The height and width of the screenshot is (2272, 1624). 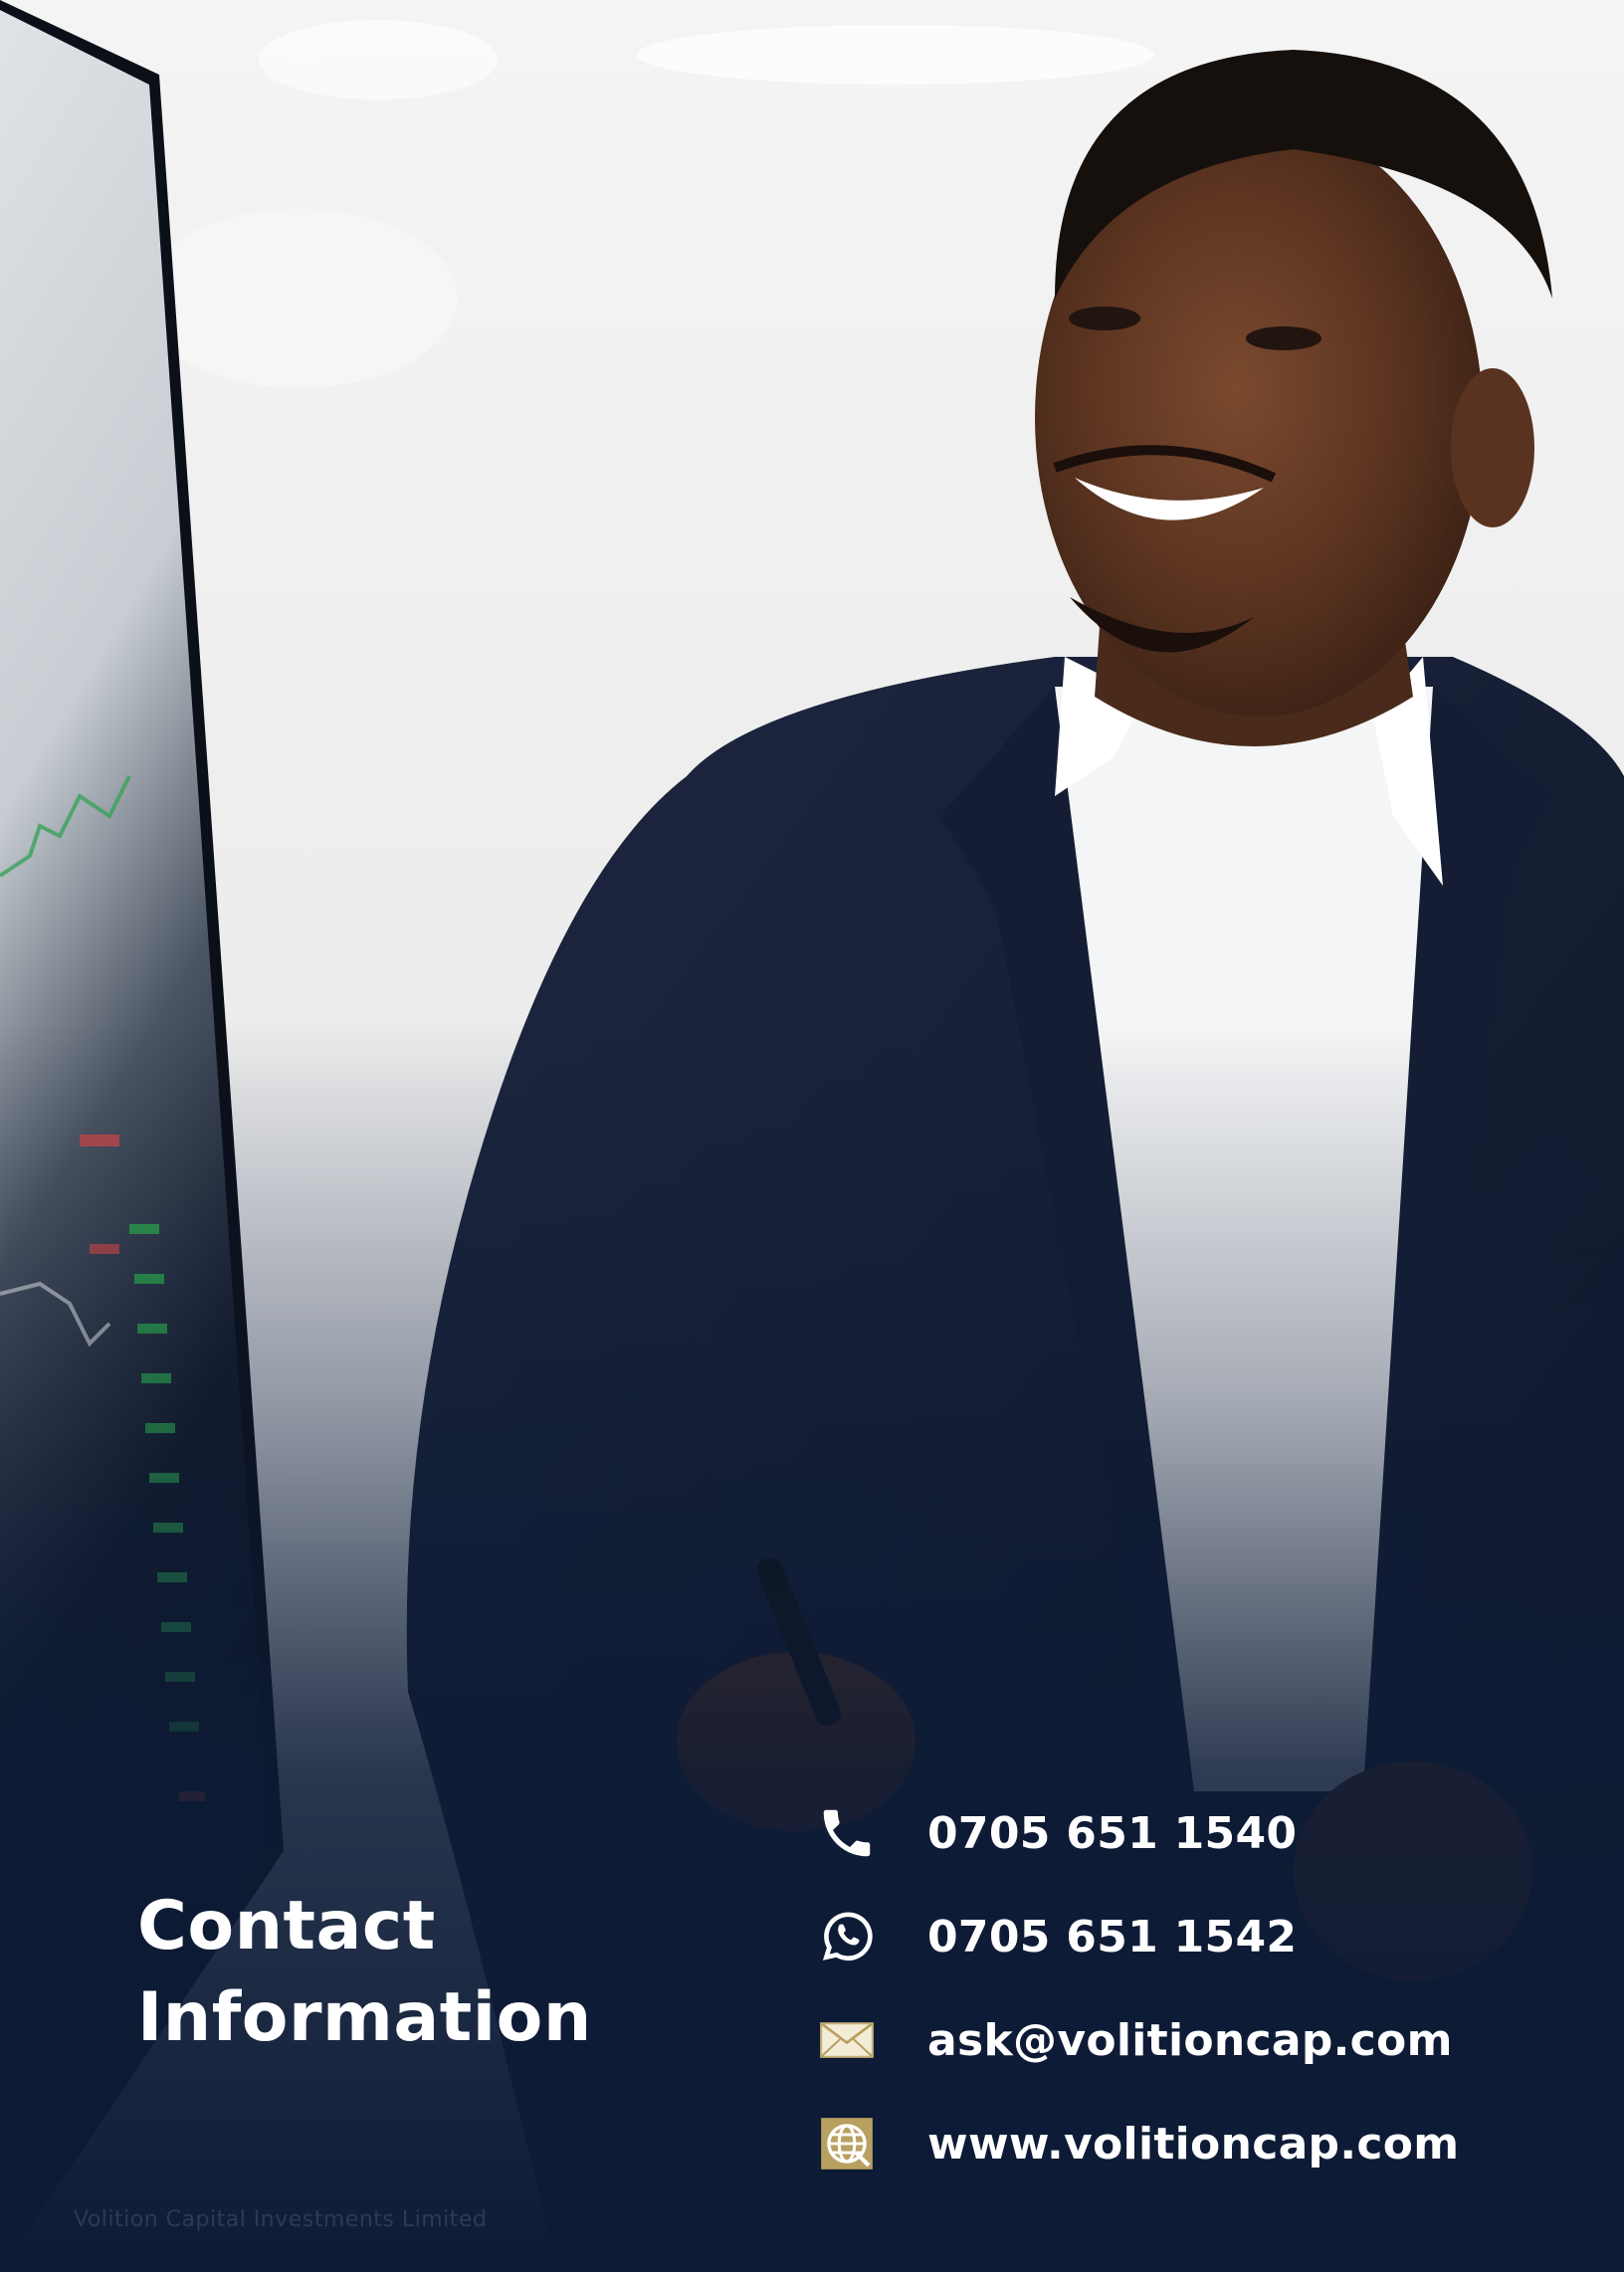 I want to click on email-icon, so click(x=847, y=2040).